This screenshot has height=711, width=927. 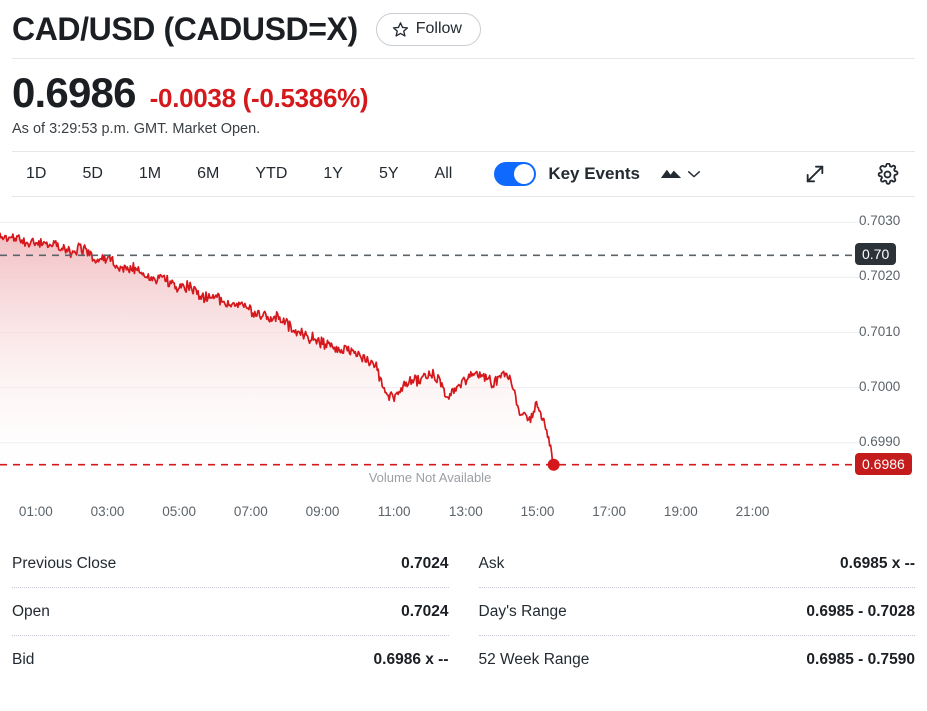 I want to click on stat-row-bid: Bid 0.6986 x --, so click(x=230, y=660).